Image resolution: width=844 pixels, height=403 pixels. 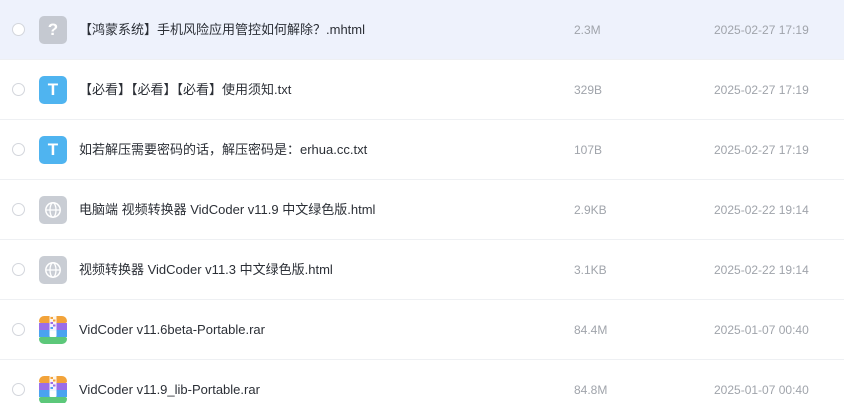 I want to click on file-size: 84.4M, so click(x=591, y=330).